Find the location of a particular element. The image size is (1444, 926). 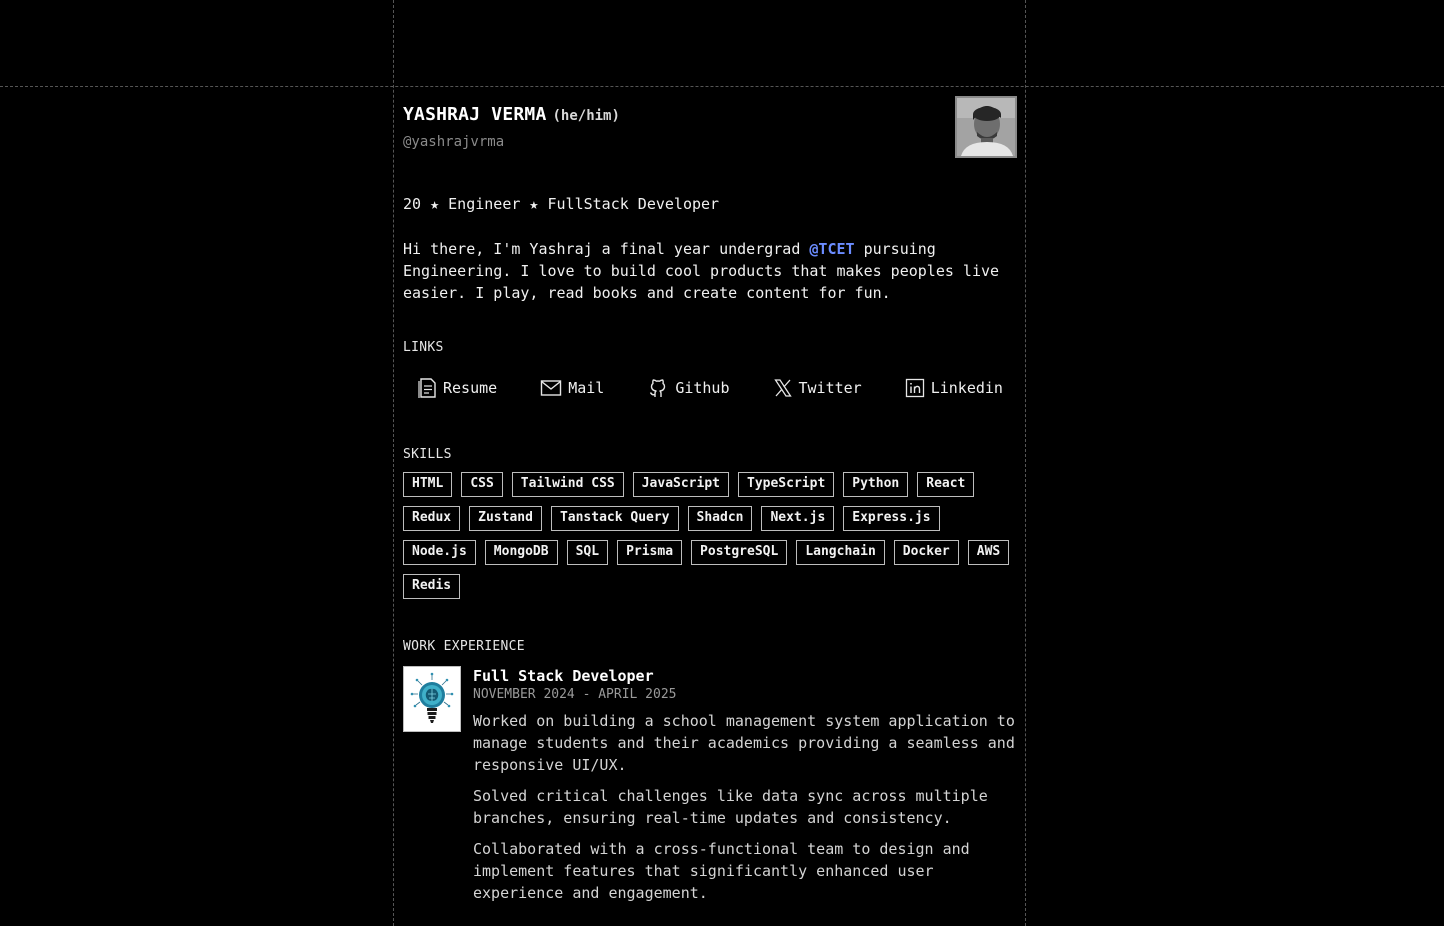

mail-link: Mail is located at coordinates (572, 388).